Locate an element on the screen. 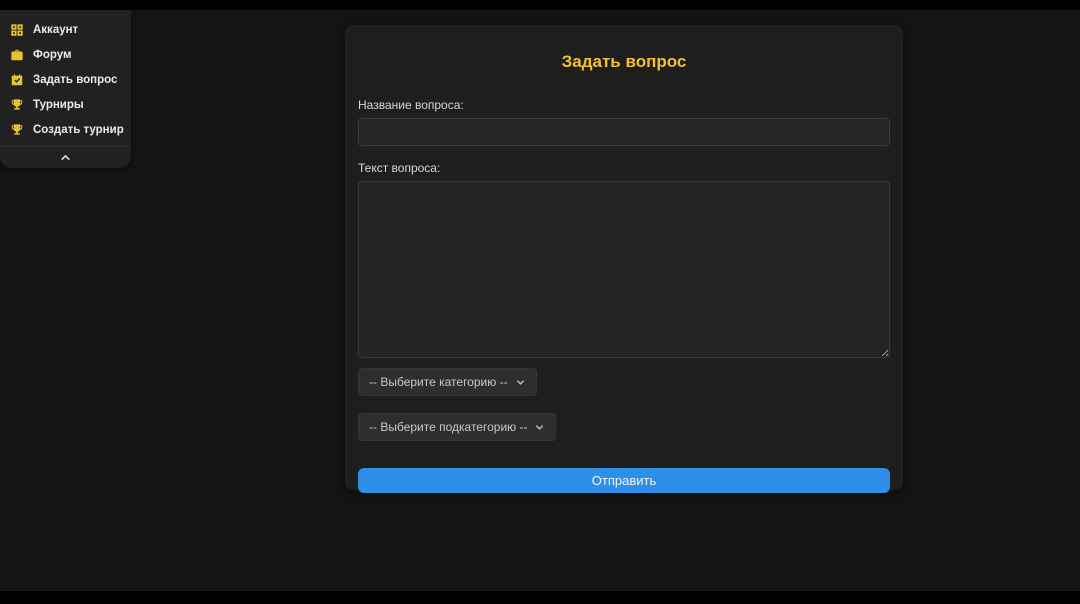 The width and height of the screenshot is (1080, 604). question-text-label: Текст вопроса: is located at coordinates (399, 168).